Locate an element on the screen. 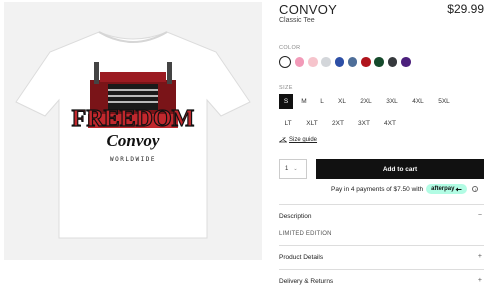  color-swatch-purple is located at coordinates (405, 62).